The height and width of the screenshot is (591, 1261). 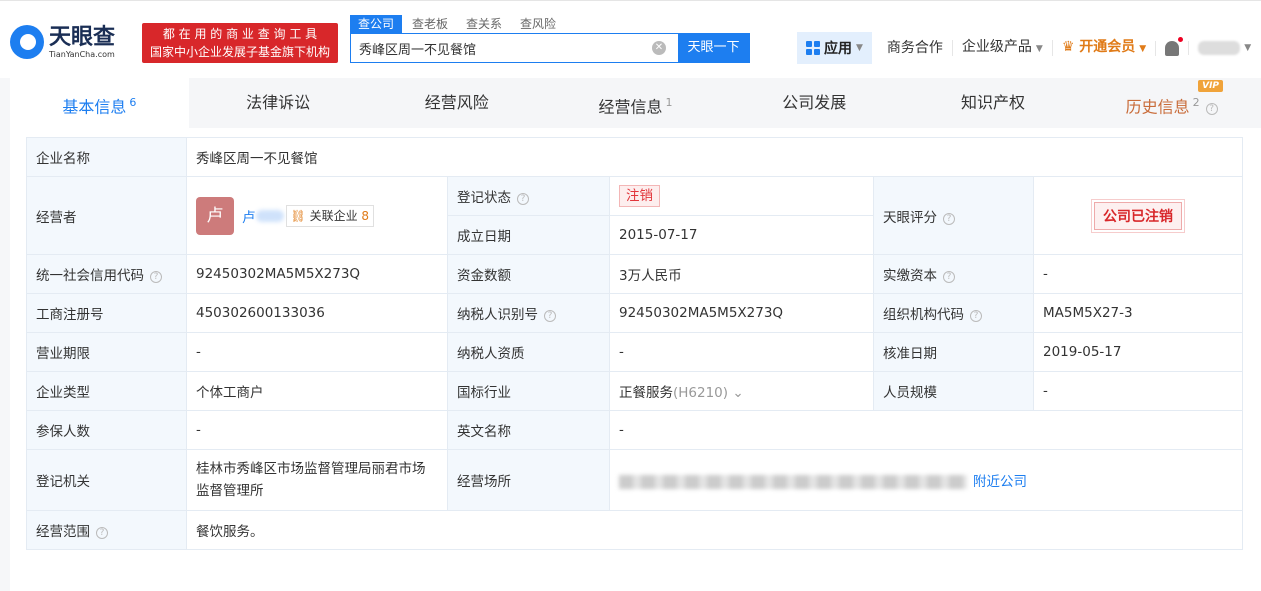 What do you see at coordinates (635, 430) in the screenshot?
I see `table-row: 参保人数 - 英文名称 -` at bounding box center [635, 430].